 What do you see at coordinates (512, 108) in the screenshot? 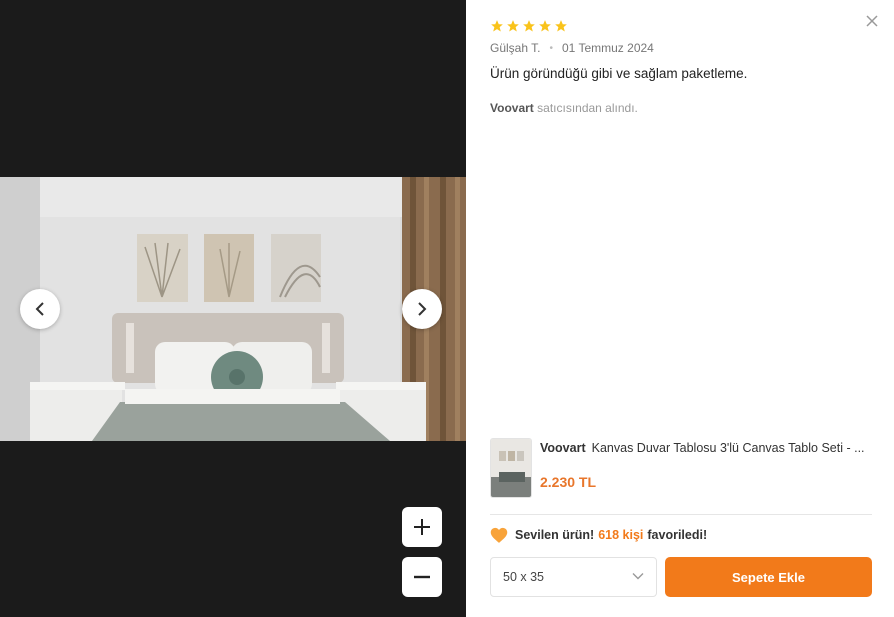
I see `seller-name: Voovart` at bounding box center [512, 108].